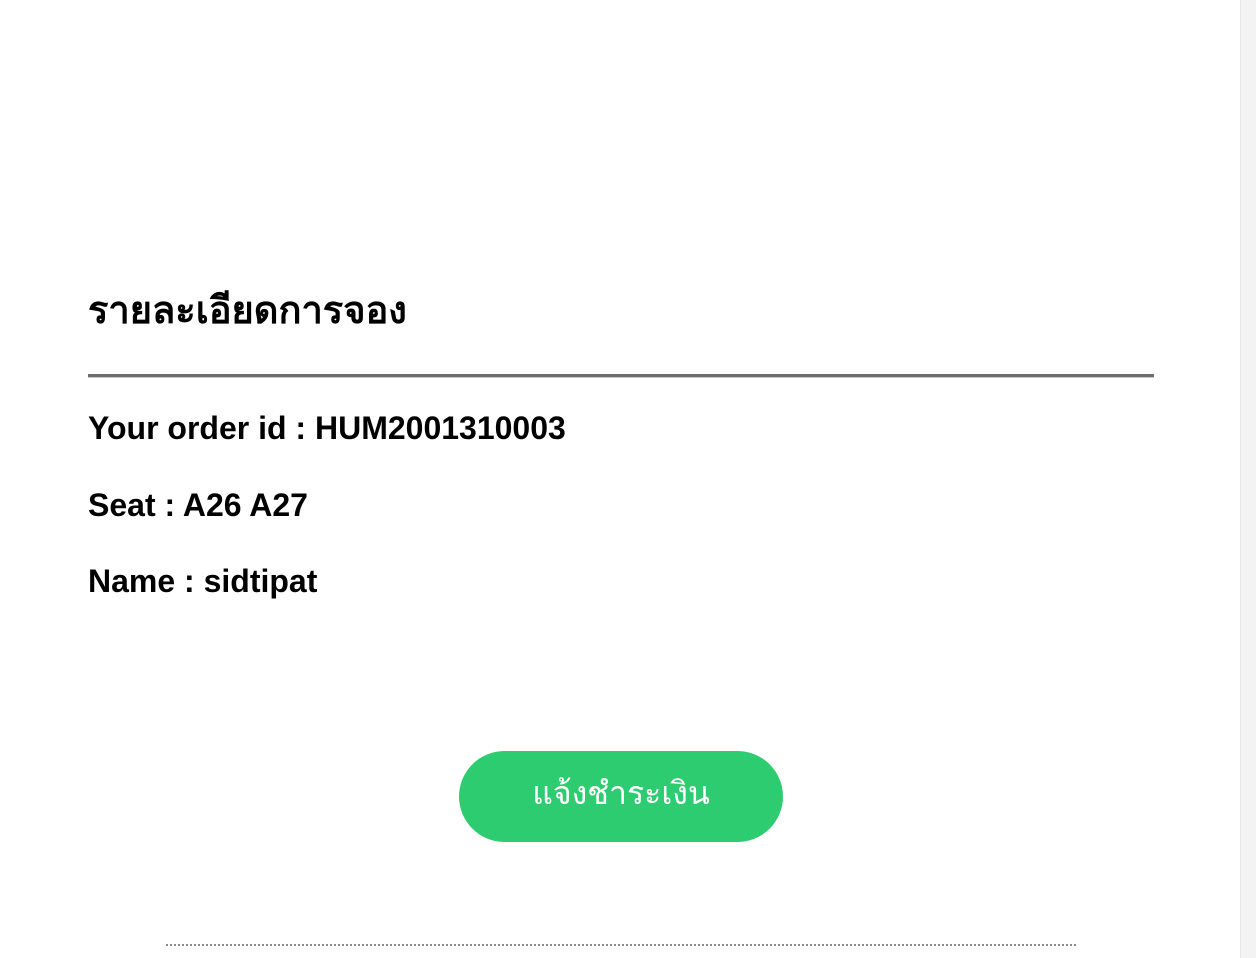 The height and width of the screenshot is (958, 1256). Describe the element at coordinates (198, 505) in the screenshot. I see `seat-text: Seat : A26 A27` at that location.